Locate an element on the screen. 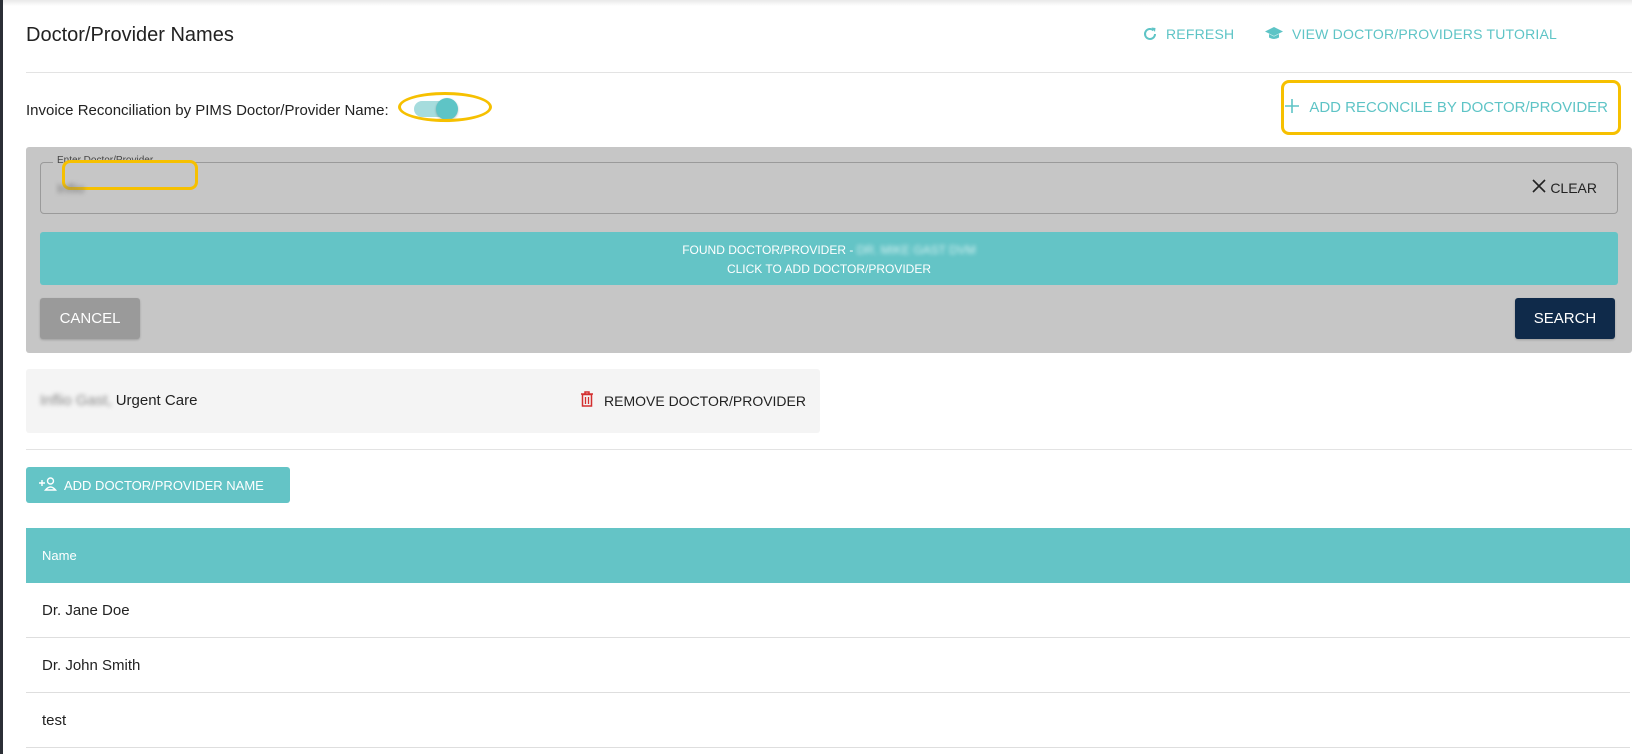  click-to-add-label: CLICK TO ADD DOCTOR/PROVIDER is located at coordinates (829, 269).